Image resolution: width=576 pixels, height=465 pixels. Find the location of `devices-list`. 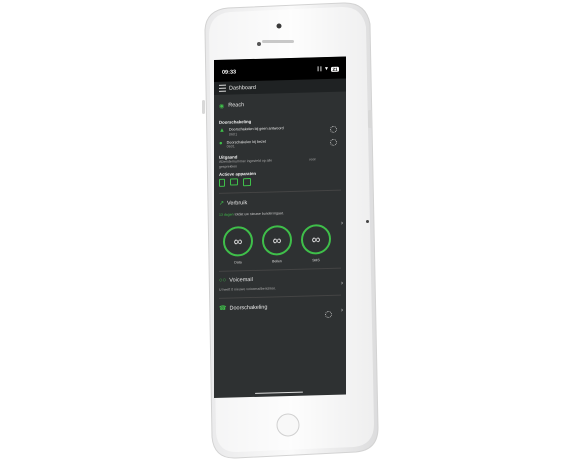

devices-list is located at coordinates (280, 182).